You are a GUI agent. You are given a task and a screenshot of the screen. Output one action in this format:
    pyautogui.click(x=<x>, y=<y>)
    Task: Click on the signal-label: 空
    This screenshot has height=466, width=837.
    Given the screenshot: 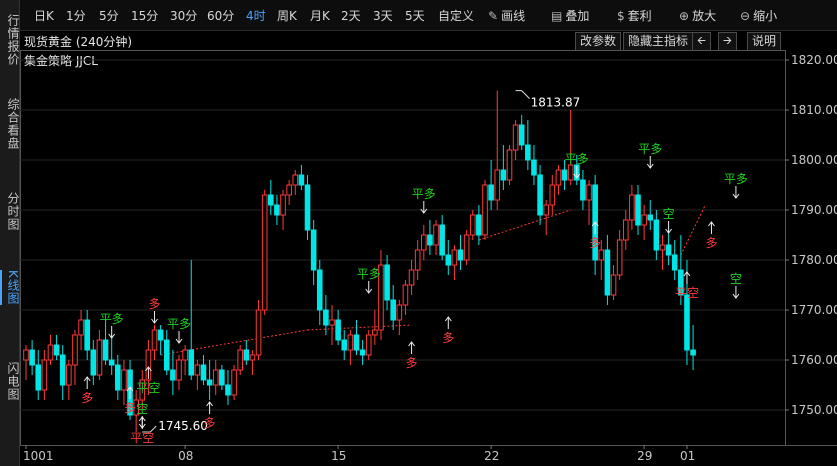 What is the action you would take?
    pyautogui.click(x=736, y=279)
    